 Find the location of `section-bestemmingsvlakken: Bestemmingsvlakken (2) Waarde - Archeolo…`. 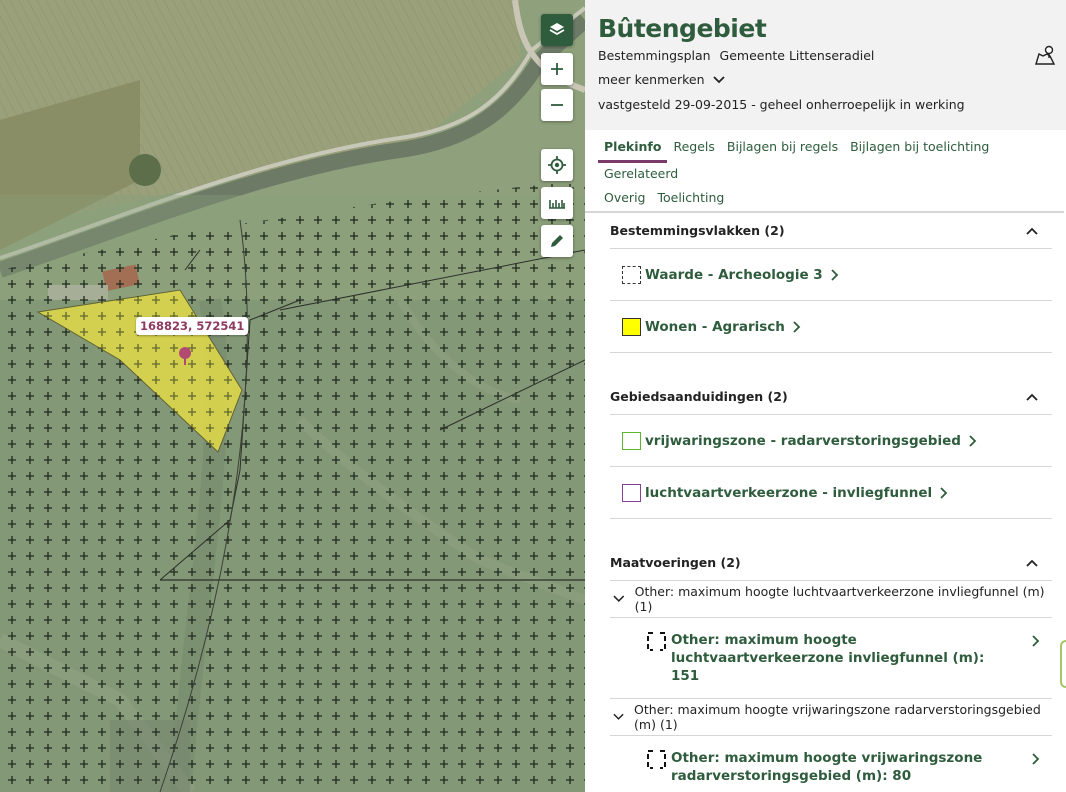

section-bestemmingsvlakken: Bestemmingsvlakken (2) Waarde - Archeolo… is located at coordinates (831, 283).